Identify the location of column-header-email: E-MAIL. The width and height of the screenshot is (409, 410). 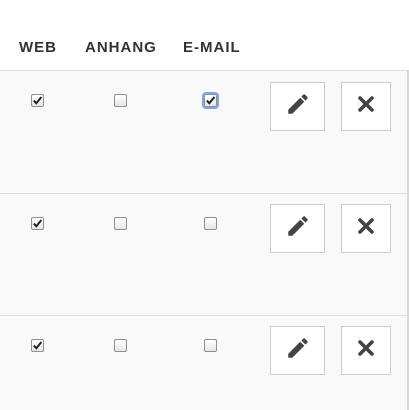
(212, 47).